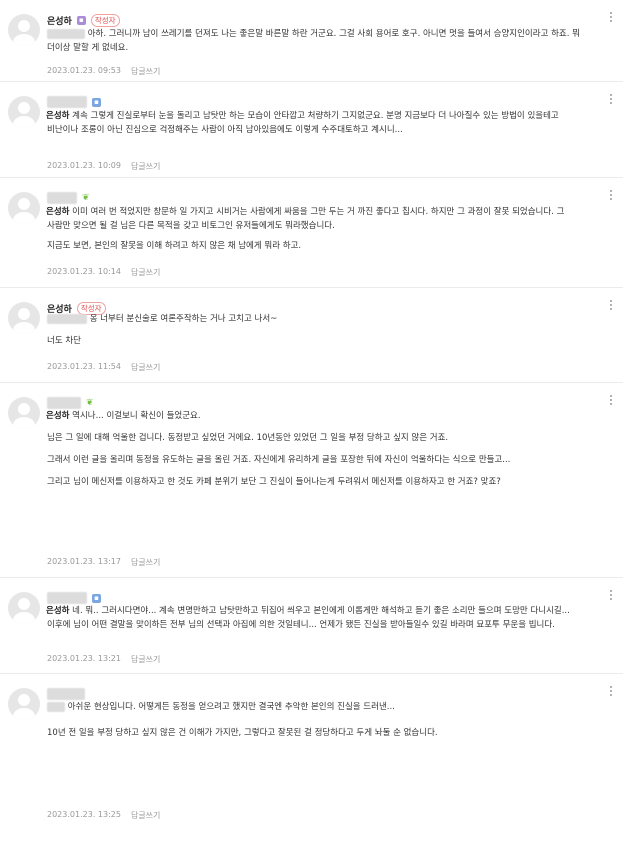 The height and width of the screenshot is (842, 623). I want to click on comment-header: 은성하 ▪ 작성자, so click(83, 20).